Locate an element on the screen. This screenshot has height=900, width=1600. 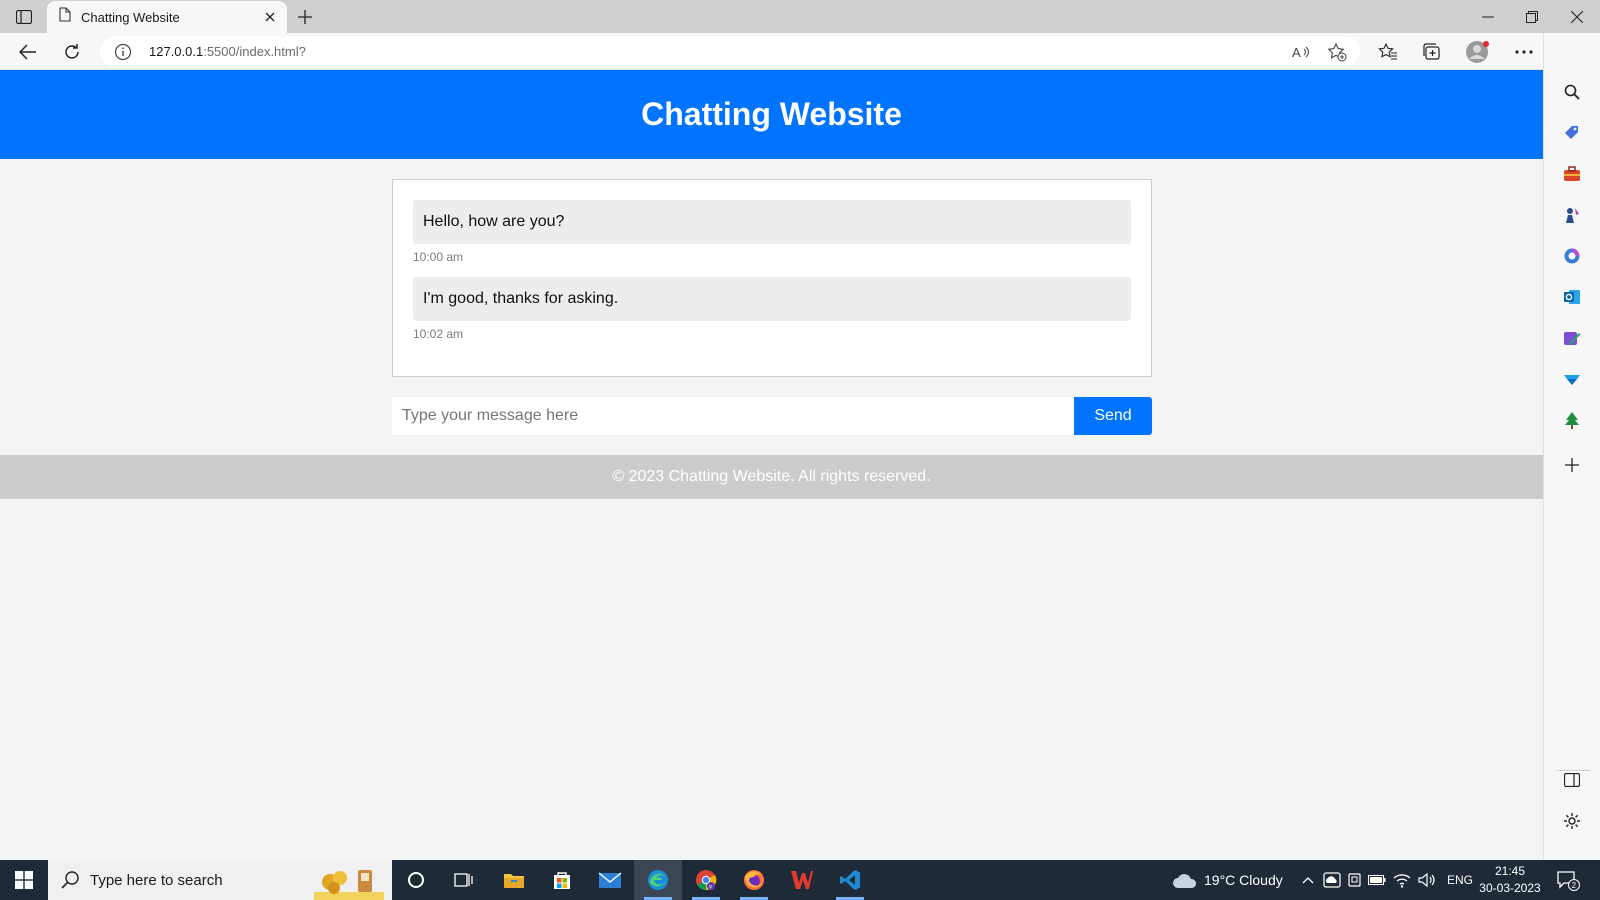
url-text: 127.0.0.1:5500/index.html? is located at coordinates (227, 51).